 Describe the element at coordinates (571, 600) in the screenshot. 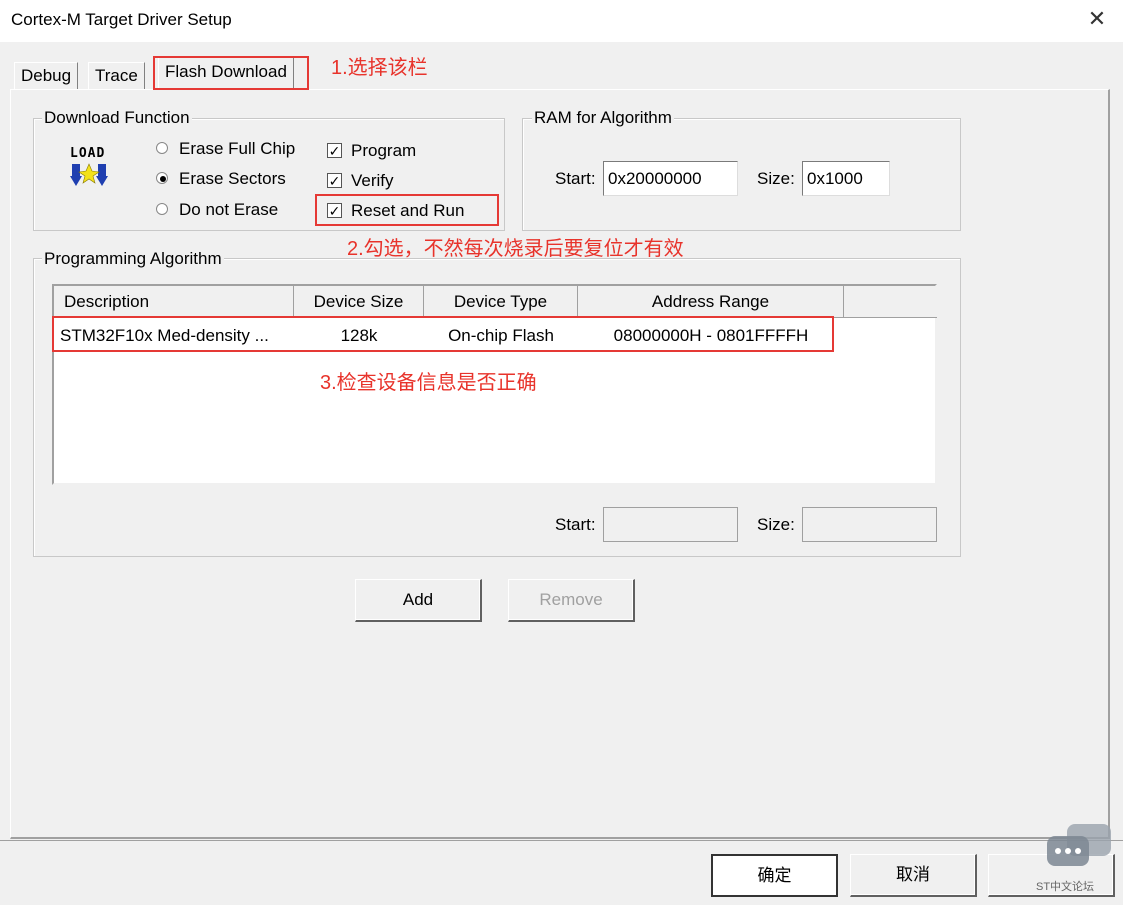

I see `remove-button: Remove` at that location.